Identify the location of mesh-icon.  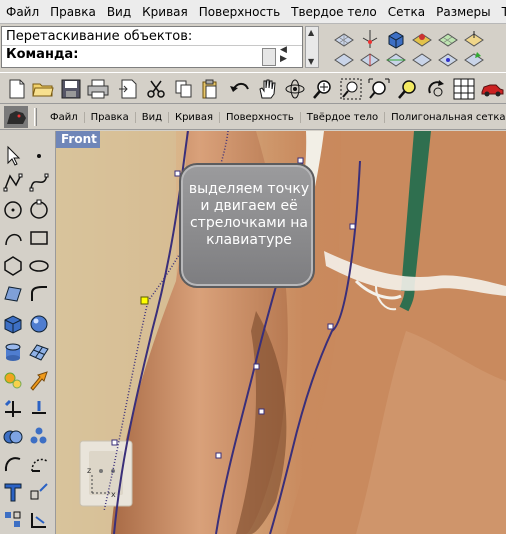
(39, 352).